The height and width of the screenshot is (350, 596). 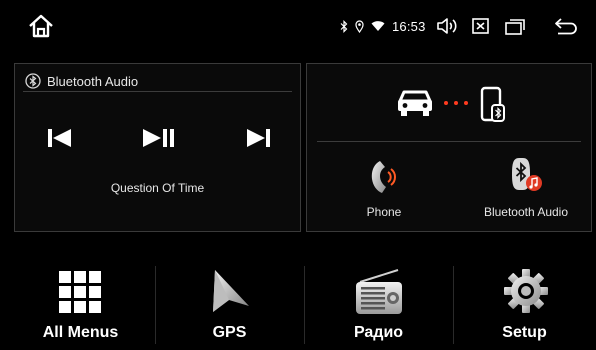 What do you see at coordinates (409, 26) in the screenshot?
I see `clock: 16:53` at bounding box center [409, 26].